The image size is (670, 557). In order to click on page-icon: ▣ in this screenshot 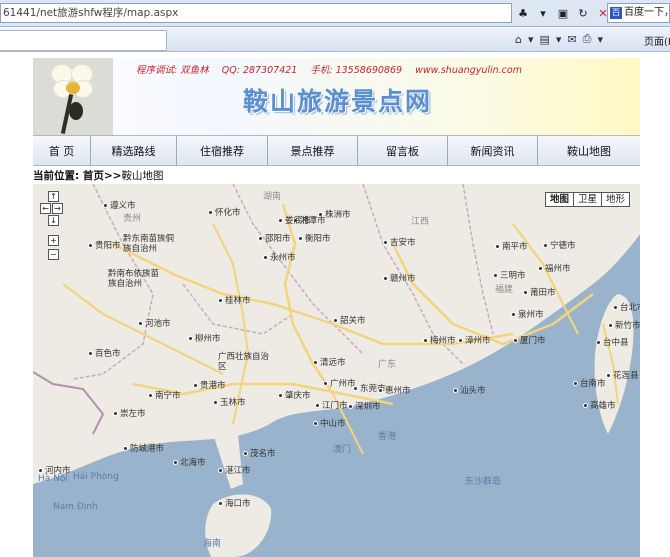, I will do `click(563, 13)`.